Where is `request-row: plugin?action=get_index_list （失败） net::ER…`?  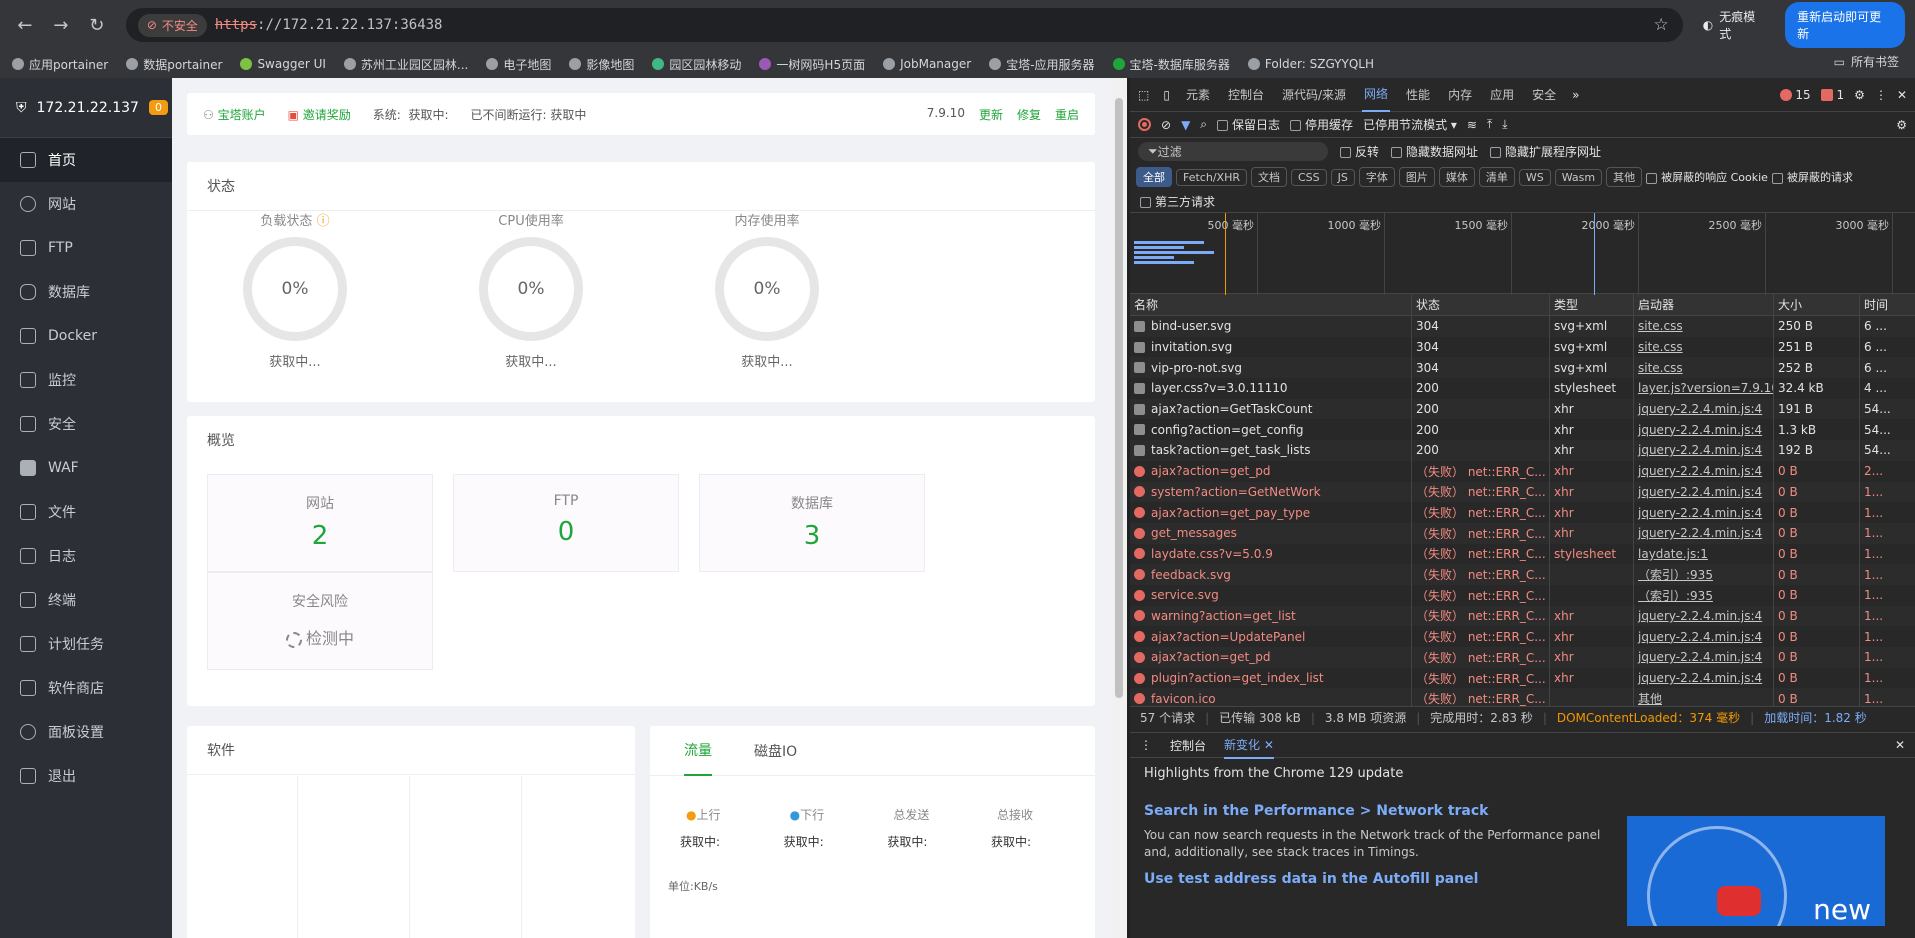 request-row: plugin?action=get_index_list （失败） net::ER… is located at coordinates (1522, 678).